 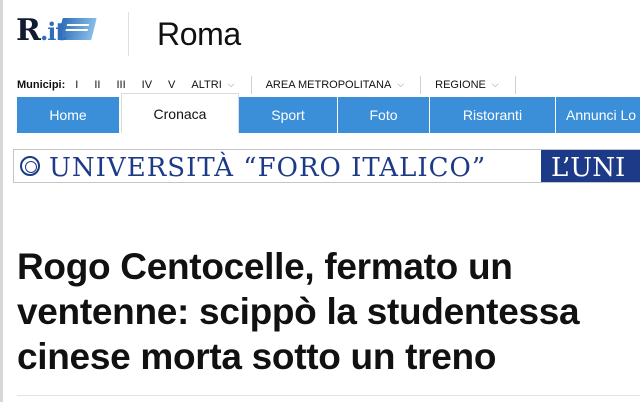 I want to click on advertisement-banner: UNIVERSITÀ “FORO ITALICO” L’UNI, so click(x=326, y=166).